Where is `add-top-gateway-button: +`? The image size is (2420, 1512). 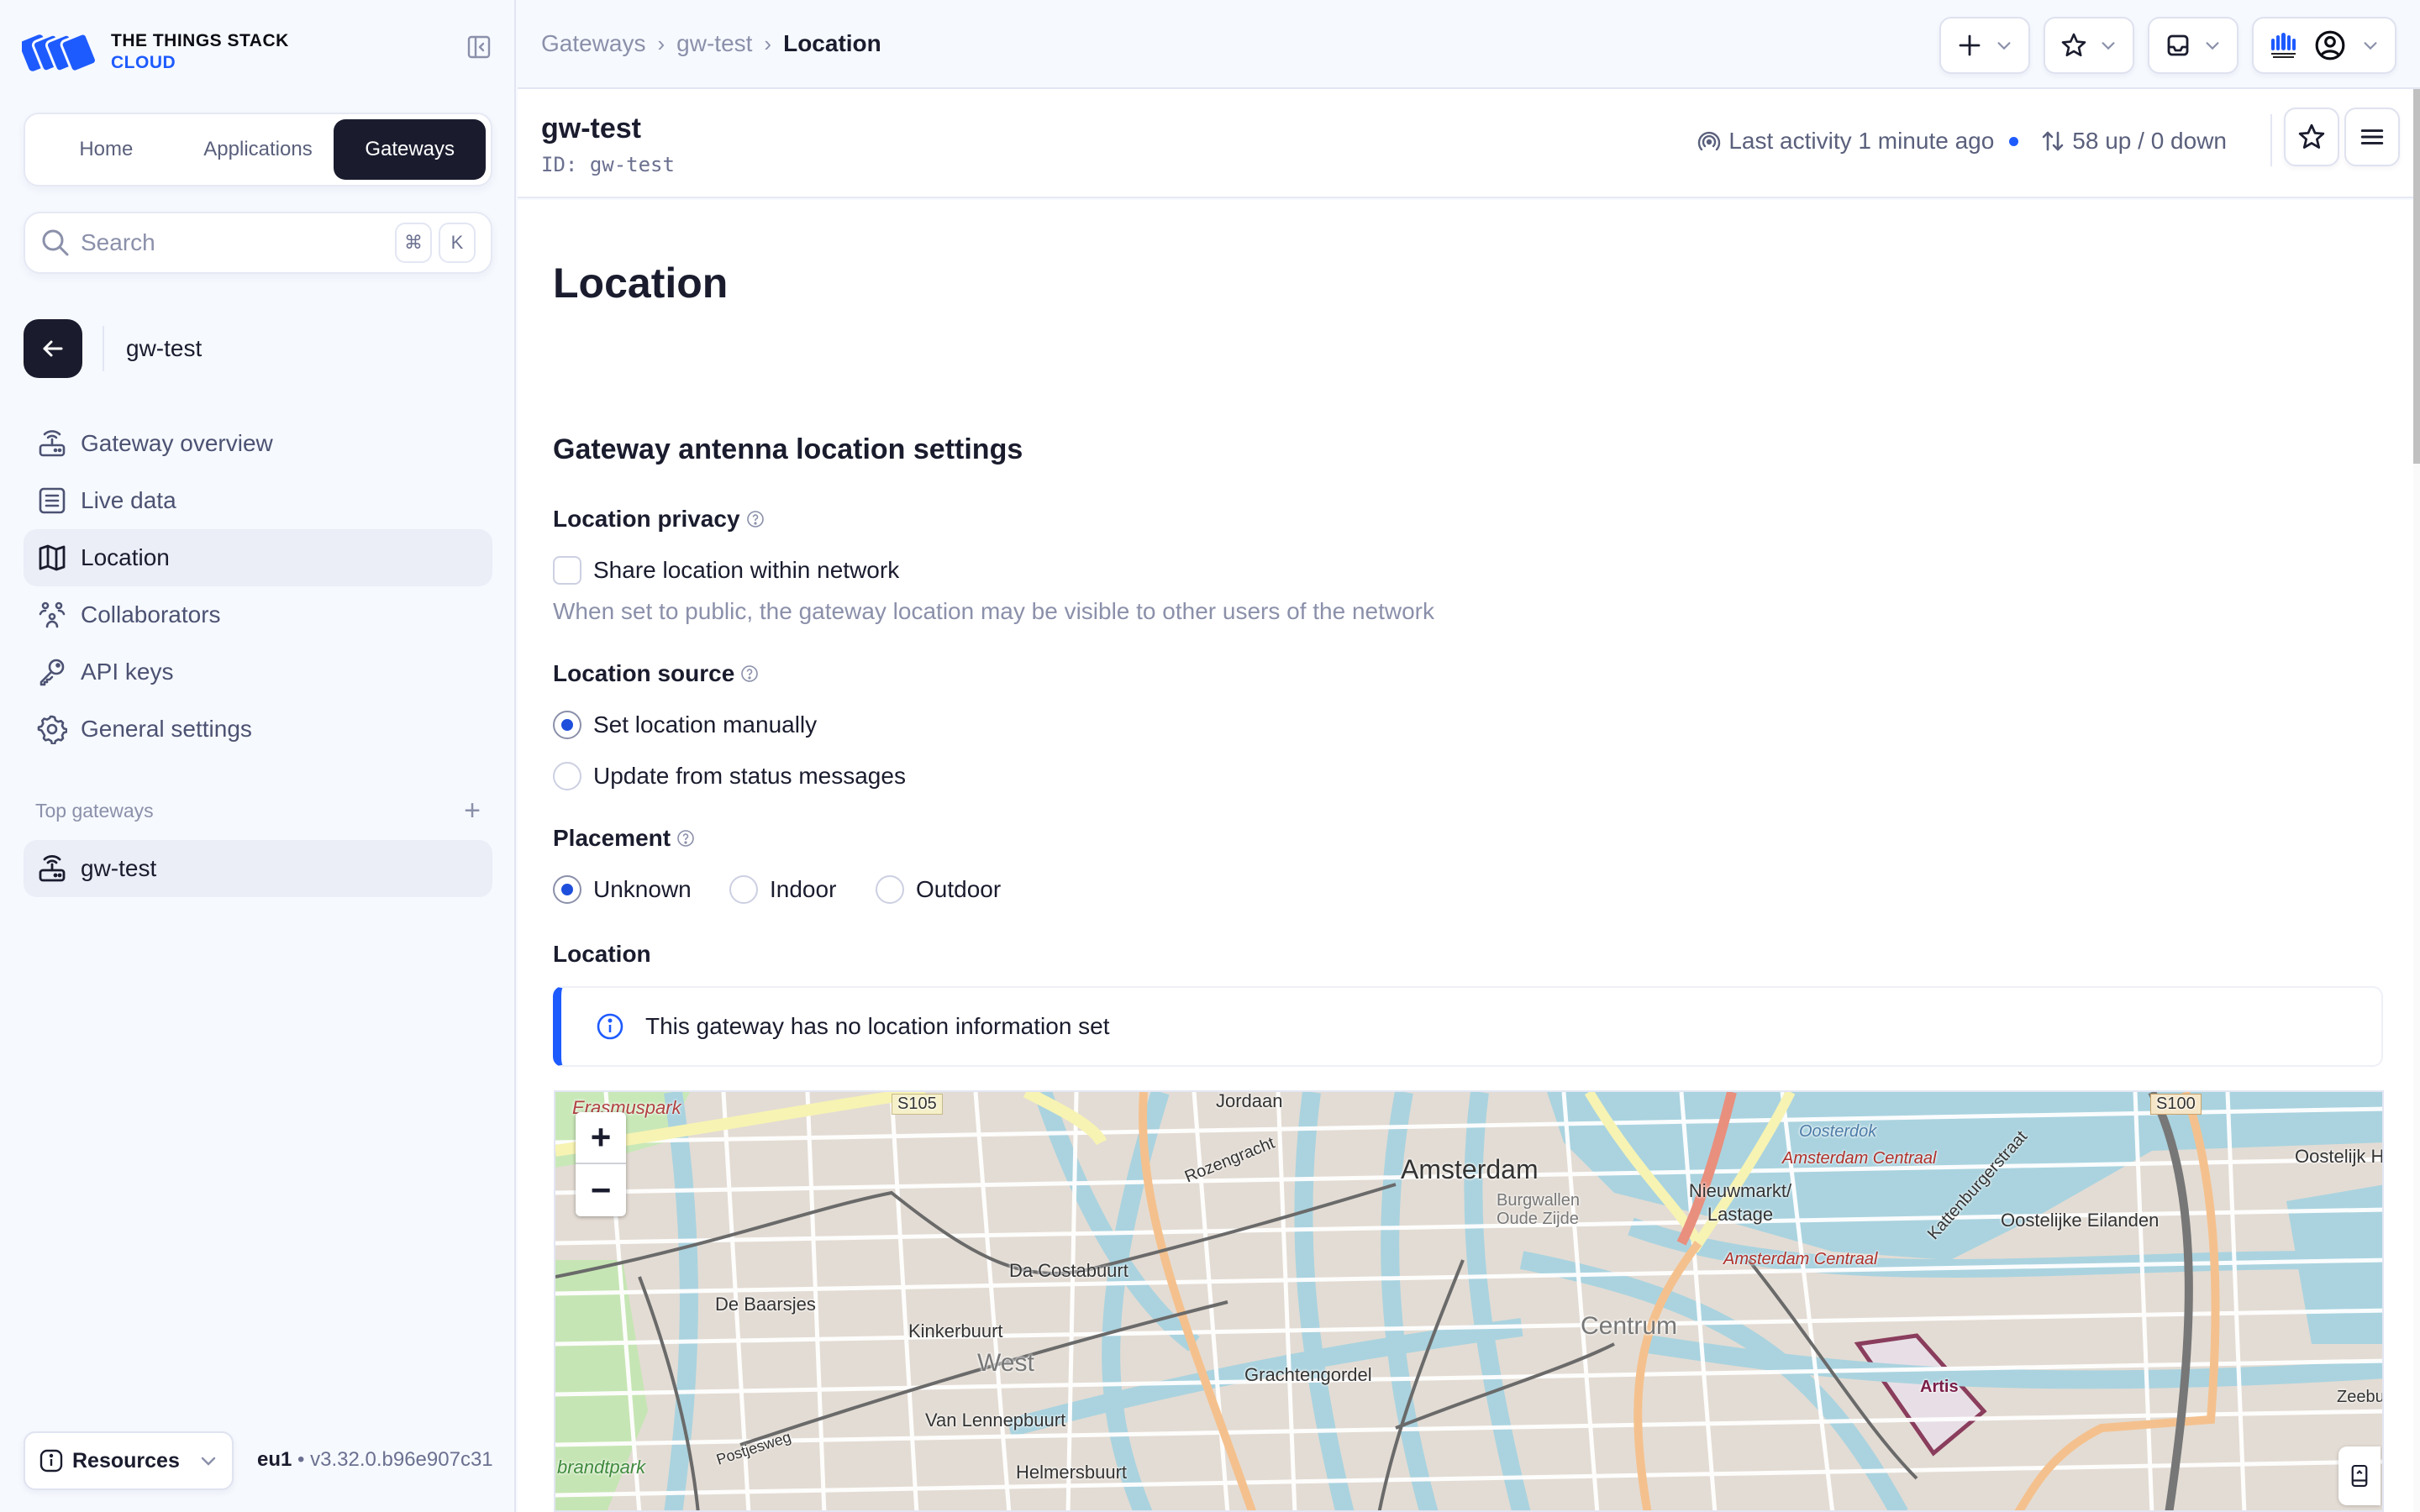
add-top-gateway-button: + is located at coordinates (472, 810).